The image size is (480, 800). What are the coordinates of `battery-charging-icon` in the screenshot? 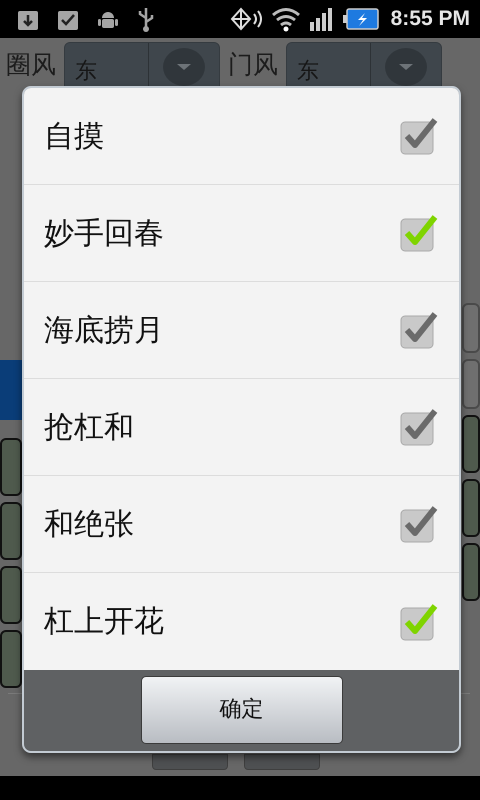 It's located at (360, 19).